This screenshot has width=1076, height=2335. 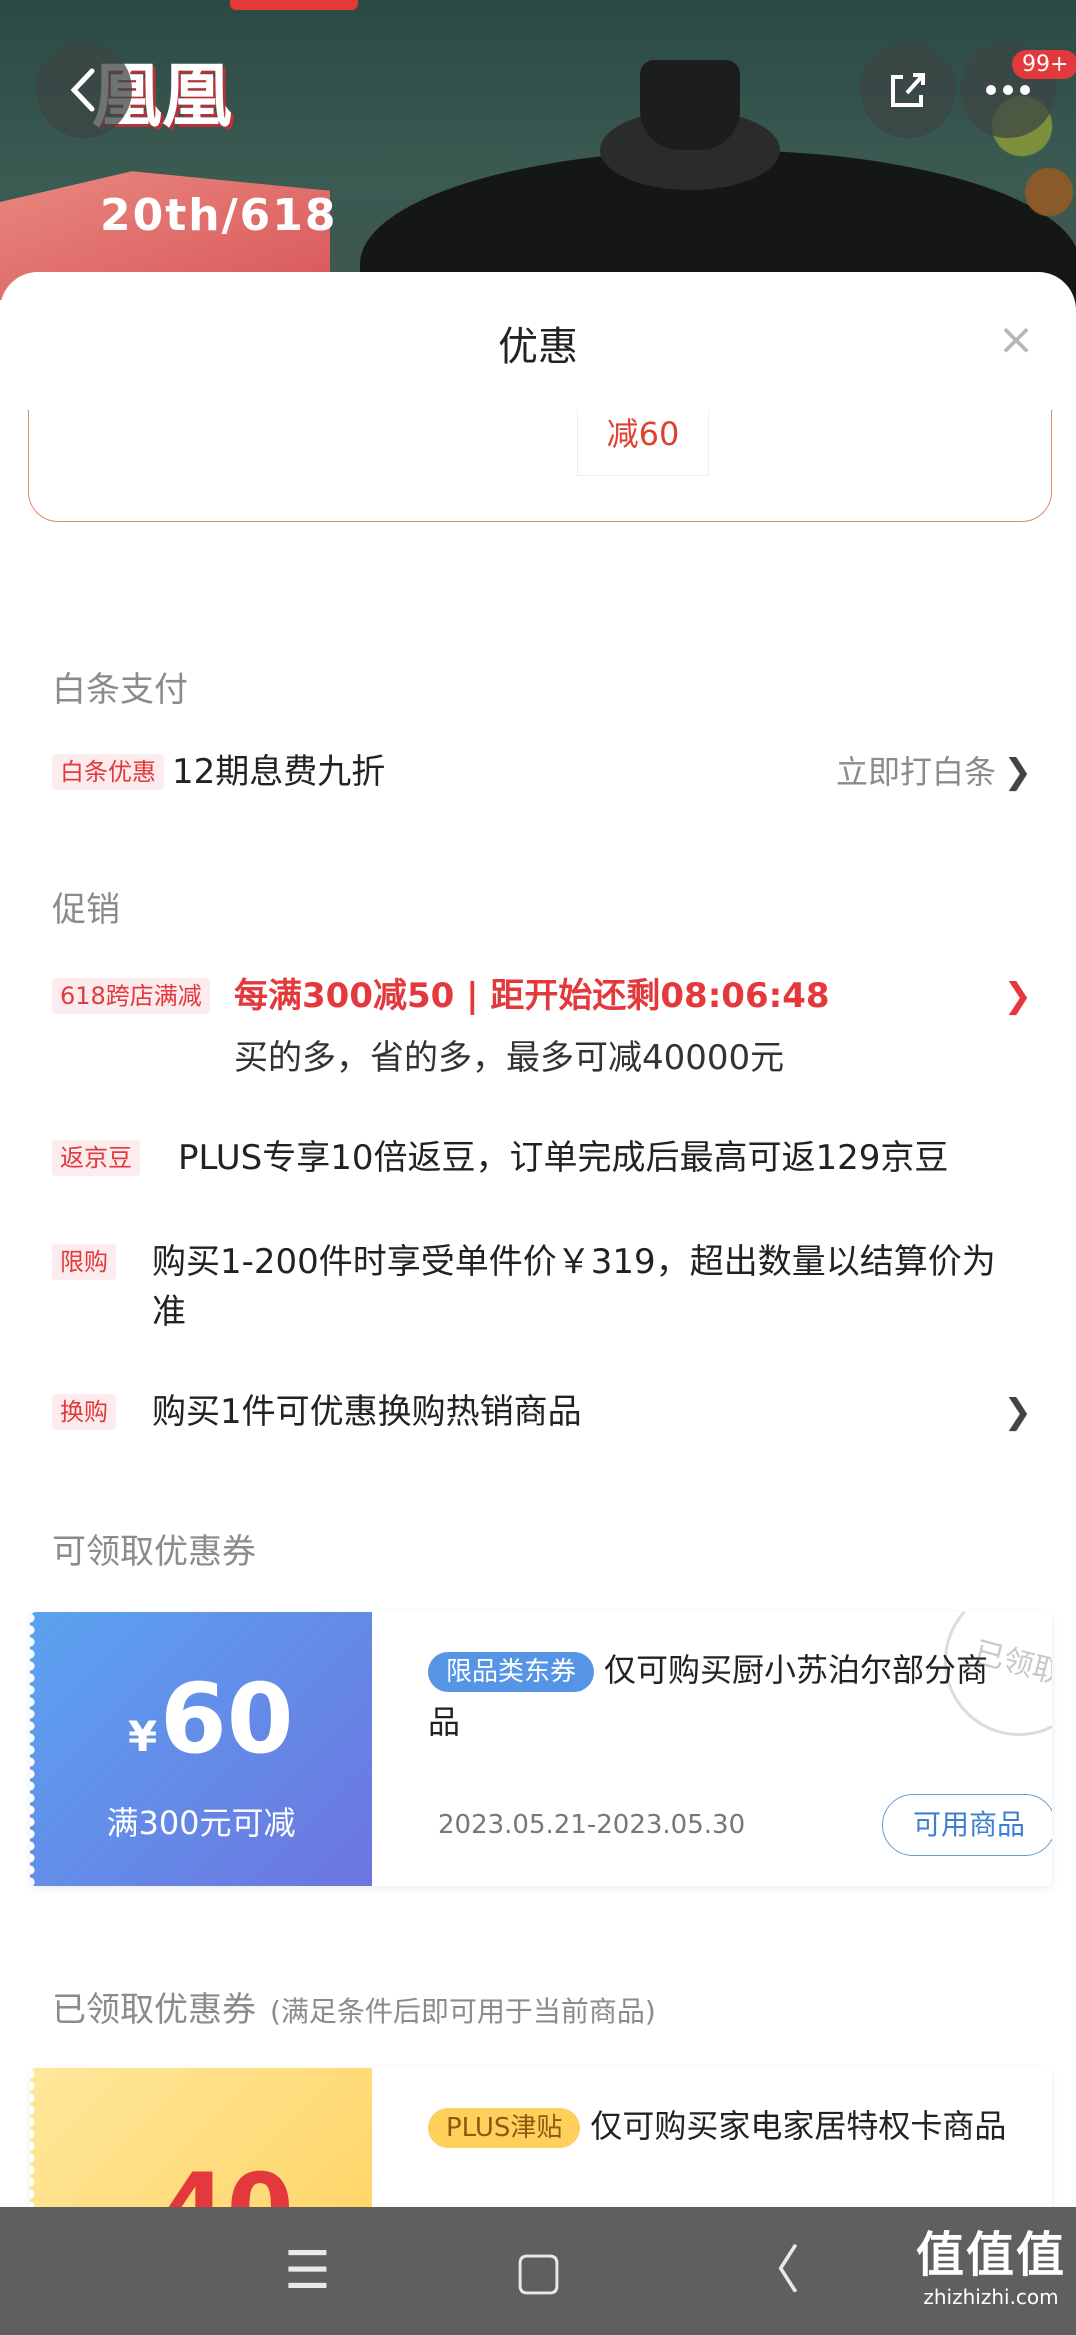 What do you see at coordinates (33, 1749) in the screenshot?
I see `coupon-perforation` at bounding box center [33, 1749].